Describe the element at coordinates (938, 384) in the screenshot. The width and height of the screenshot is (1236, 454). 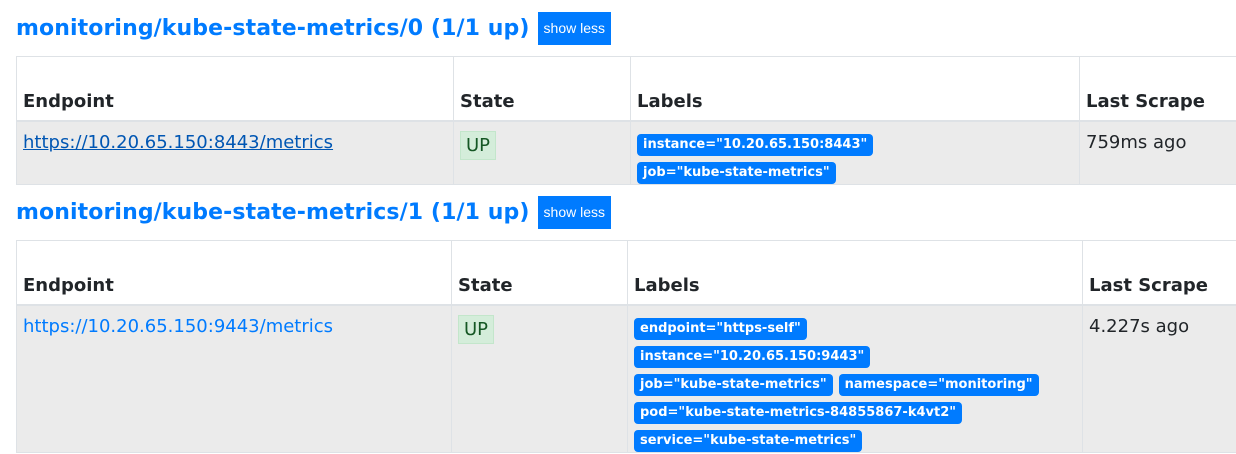
I see `label-badge: namespace="monitoring"` at that location.